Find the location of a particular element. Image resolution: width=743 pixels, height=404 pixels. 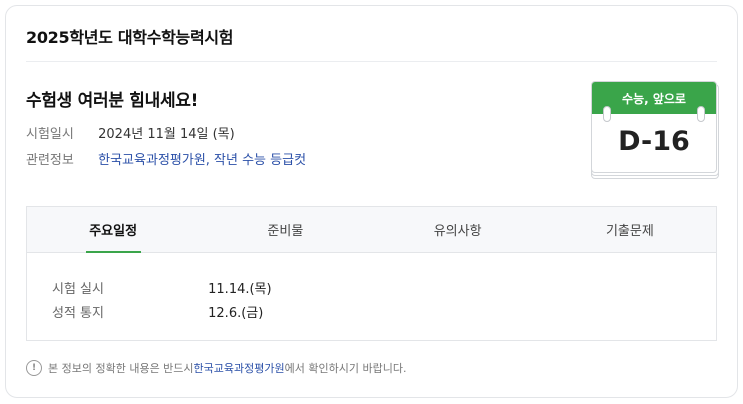

schedule-label: 성적 통지 is located at coordinates (78, 313).